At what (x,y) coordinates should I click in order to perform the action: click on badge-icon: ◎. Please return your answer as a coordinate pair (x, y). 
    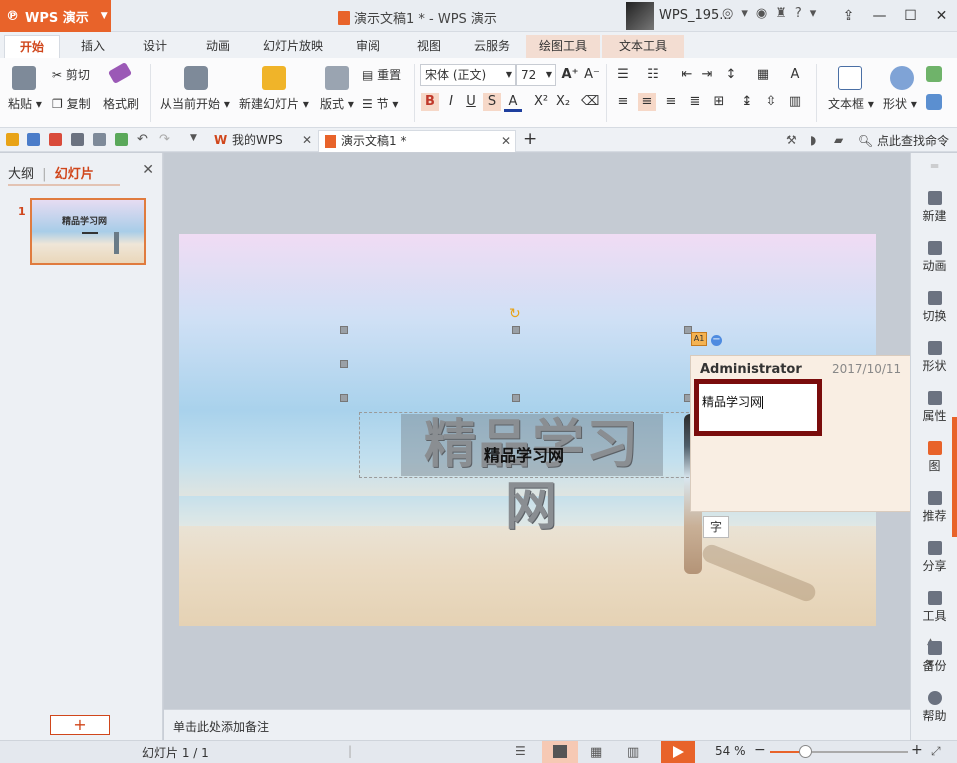
    Looking at the image, I should click on (727, 13).